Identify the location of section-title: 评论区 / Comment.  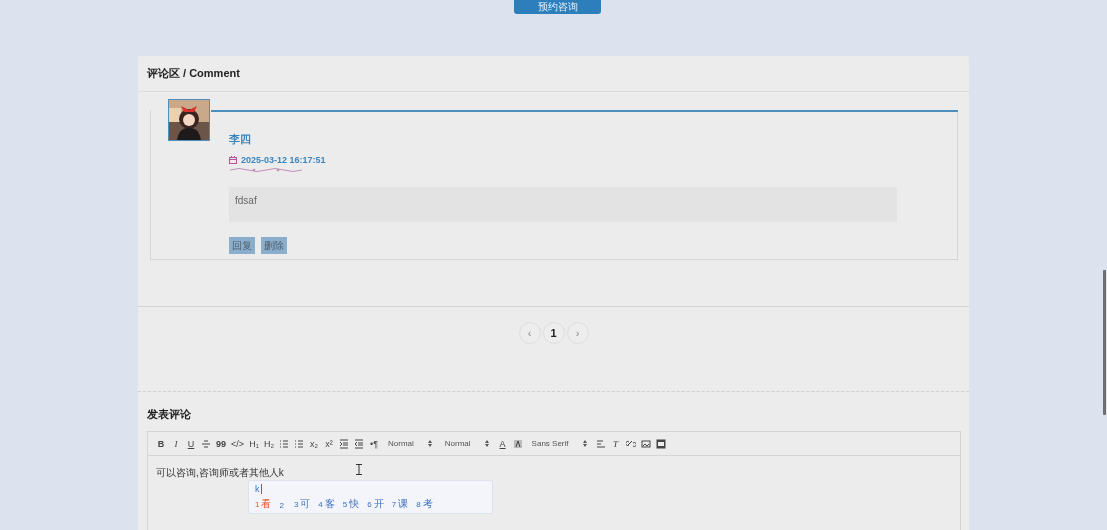
(193, 73).